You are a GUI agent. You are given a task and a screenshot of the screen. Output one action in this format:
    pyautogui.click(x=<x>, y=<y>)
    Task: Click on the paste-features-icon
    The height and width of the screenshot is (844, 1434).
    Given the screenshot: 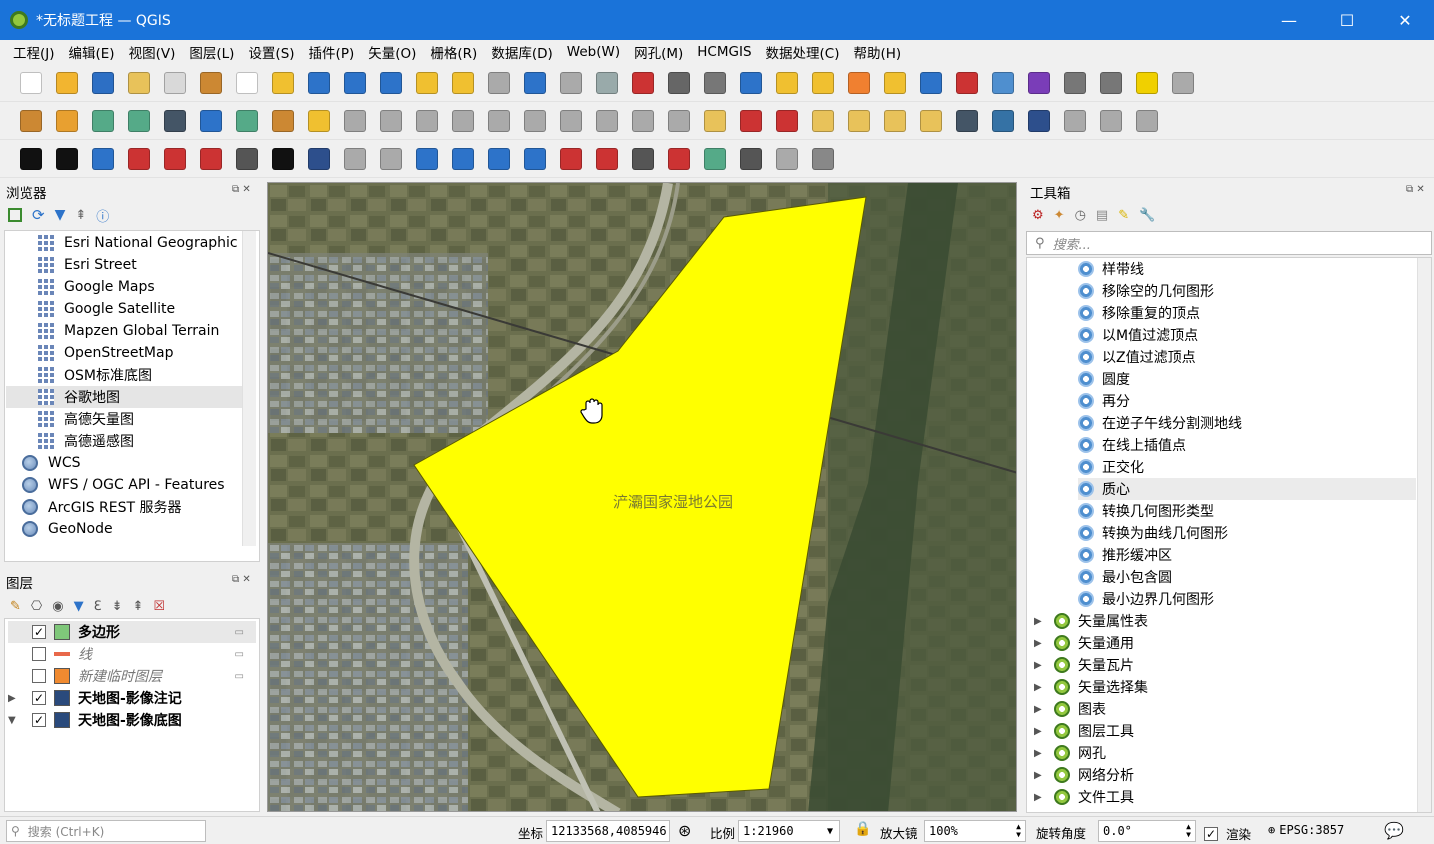 What is the action you would take?
    pyautogui.click(x=607, y=121)
    